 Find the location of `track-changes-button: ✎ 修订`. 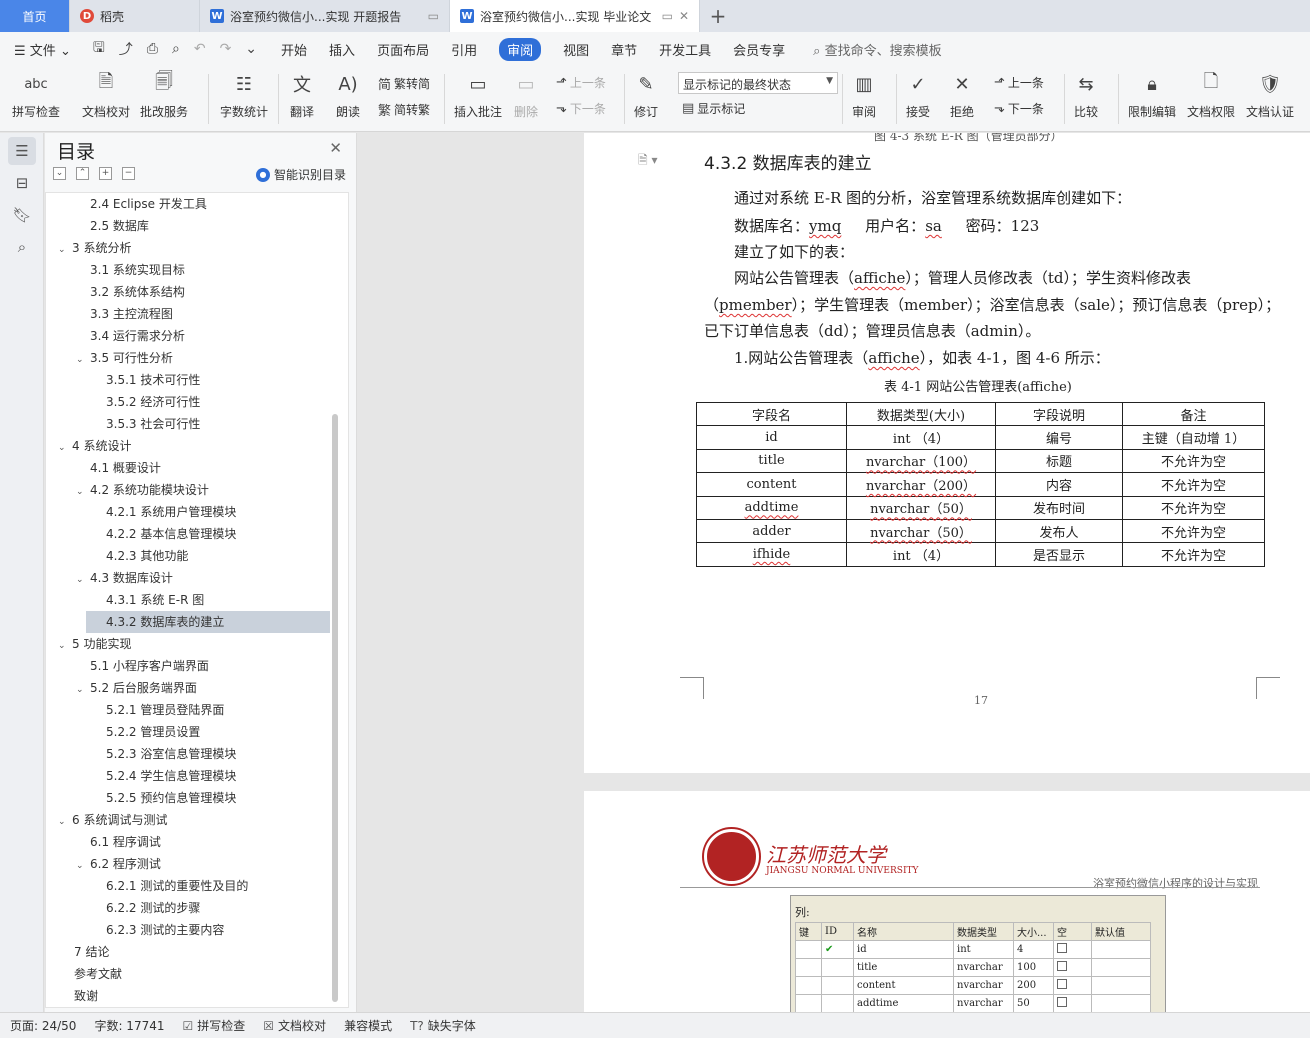

track-changes-button: ✎ 修订 is located at coordinates (646, 95).